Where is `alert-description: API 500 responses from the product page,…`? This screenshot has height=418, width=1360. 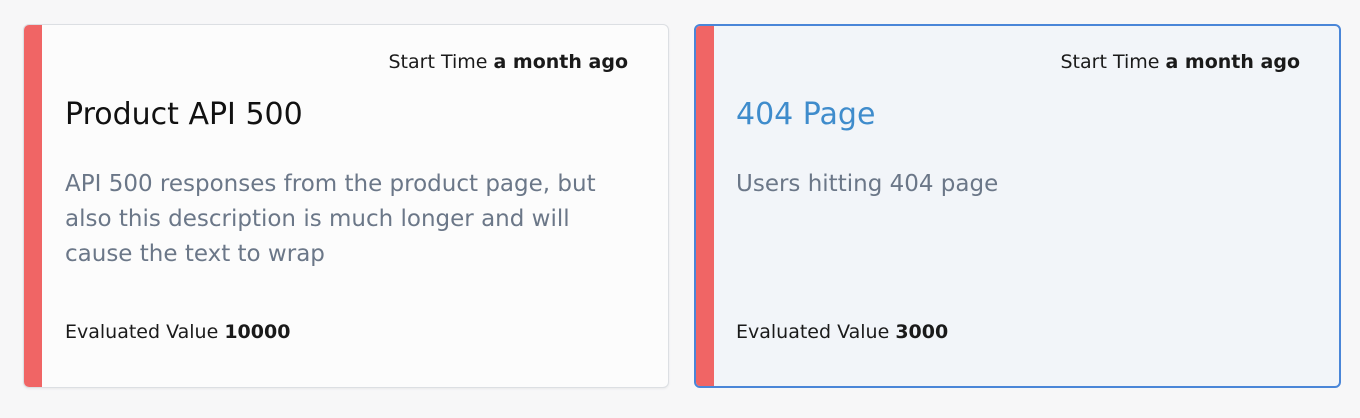
alert-description: API 500 responses from the product page,… is located at coordinates (330, 219).